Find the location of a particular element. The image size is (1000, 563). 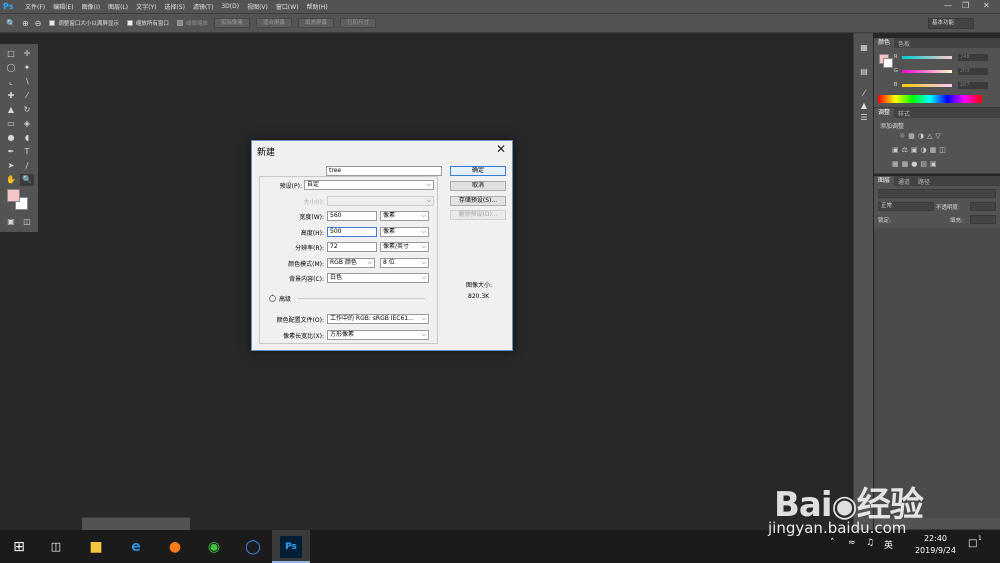

resolution-unit-select: 像素/英寸 ⌵ is located at coordinates (404, 247).